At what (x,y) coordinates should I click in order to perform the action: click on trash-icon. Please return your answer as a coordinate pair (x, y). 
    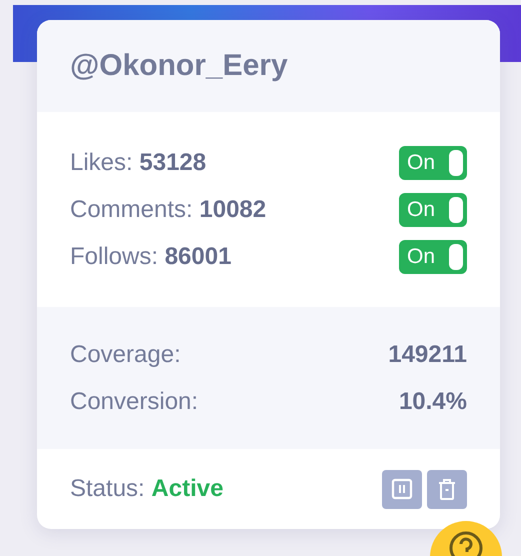
    Looking at the image, I should click on (447, 489).